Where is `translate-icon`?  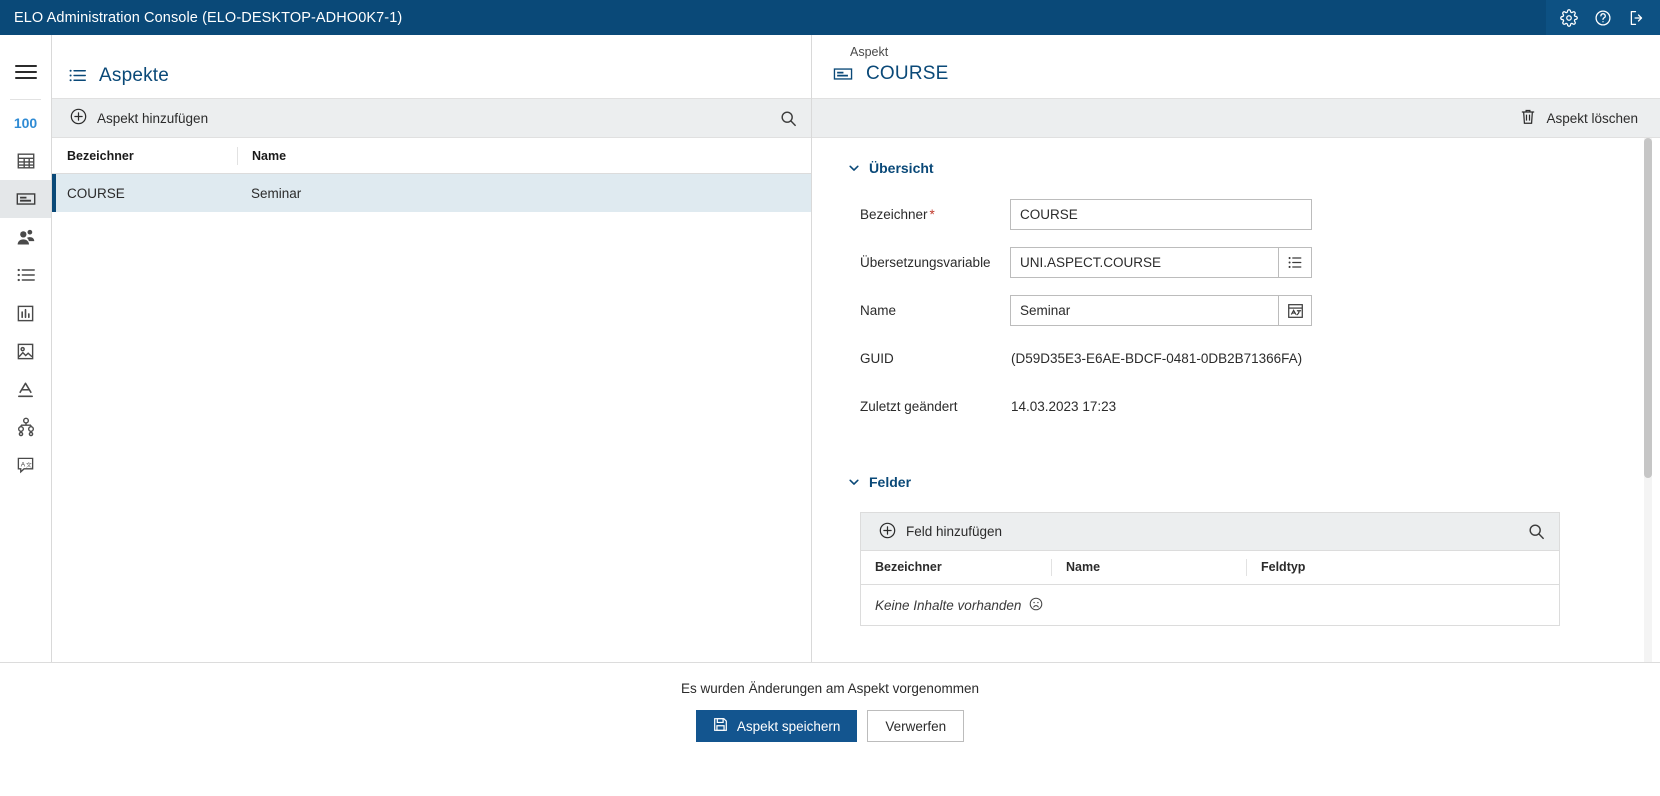
translate-icon is located at coordinates (1295, 310).